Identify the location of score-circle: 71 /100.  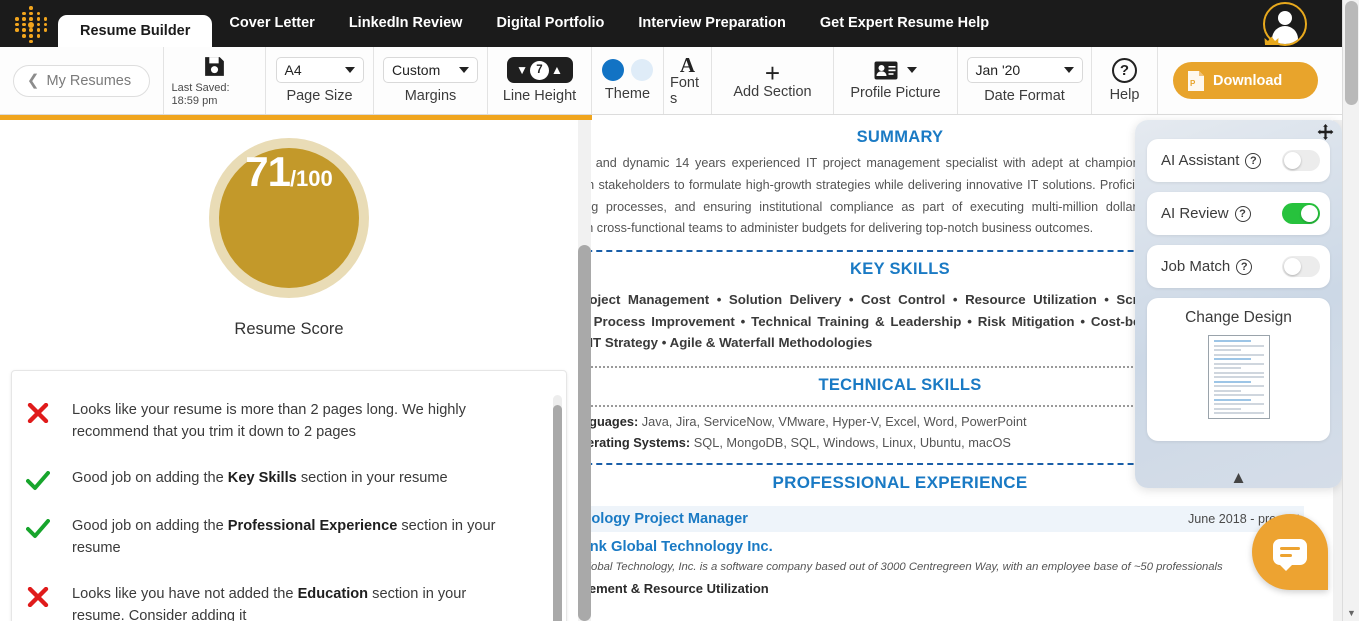
(289, 218).